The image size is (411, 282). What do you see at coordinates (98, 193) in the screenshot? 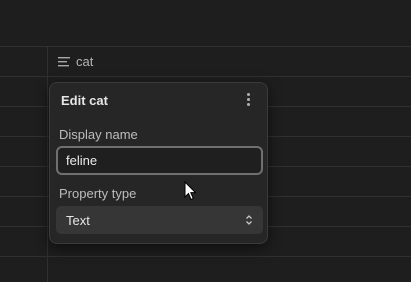
I see `property-type-label: Property type` at bounding box center [98, 193].